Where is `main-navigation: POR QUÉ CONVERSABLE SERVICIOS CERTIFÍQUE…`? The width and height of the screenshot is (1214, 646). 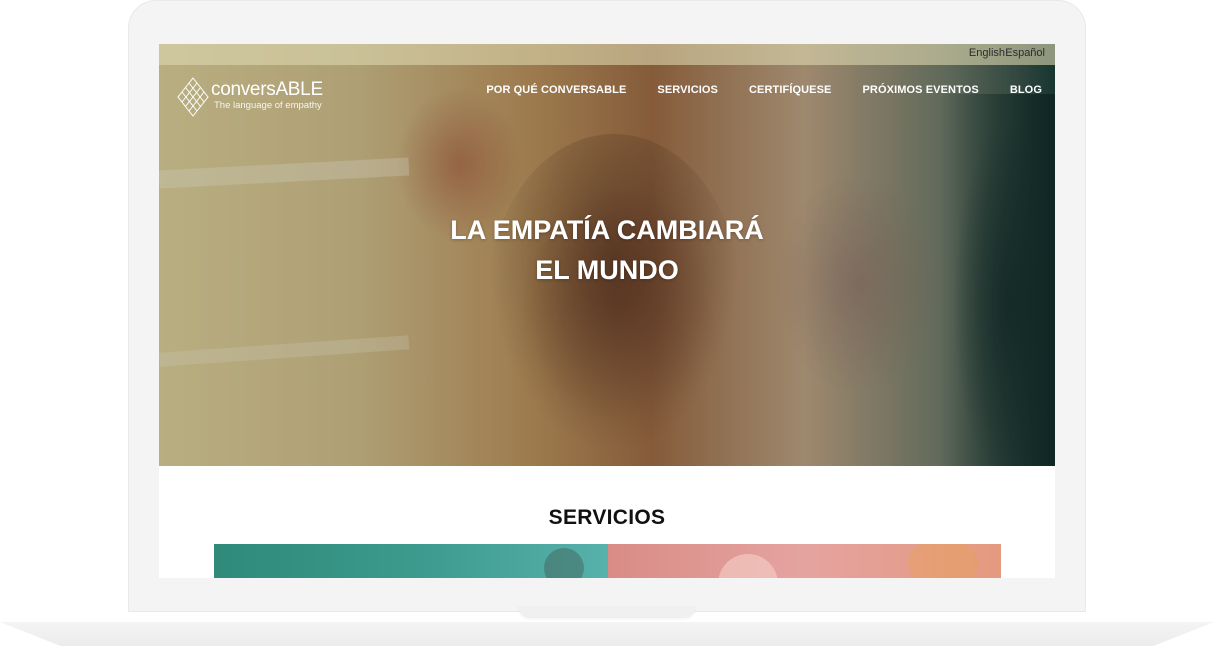 main-navigation: POR QUÉ CONVERSABLE SERVICIOS CERTIFÍQUE… is located at coordinates (748, 90).